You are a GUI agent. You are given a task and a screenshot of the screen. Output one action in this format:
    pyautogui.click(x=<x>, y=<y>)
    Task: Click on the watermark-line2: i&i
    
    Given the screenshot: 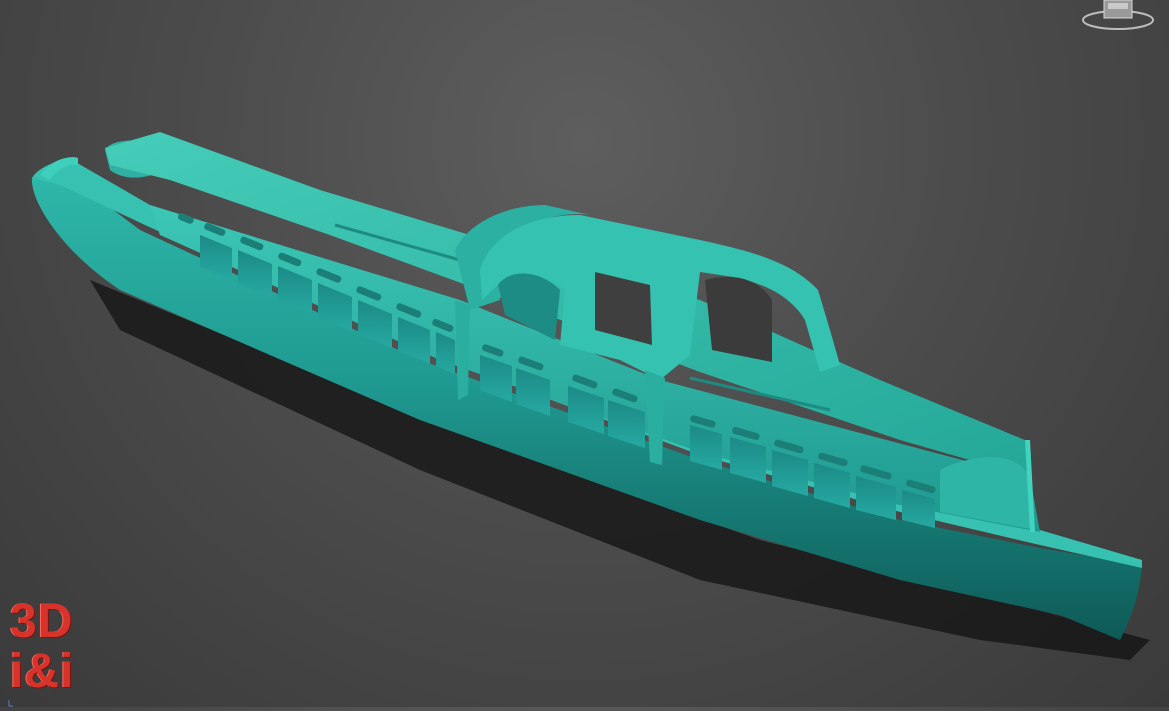 What is the action you would take?
    pyautogui.click(x=42, y=671)
    